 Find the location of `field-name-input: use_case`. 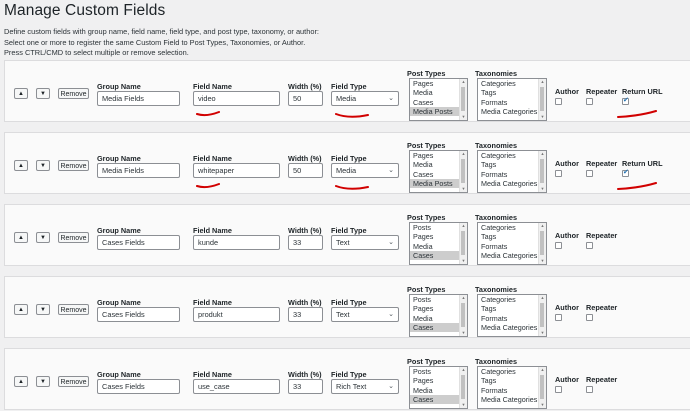

field-name-input: use_case is located at coordinates (236, 386).